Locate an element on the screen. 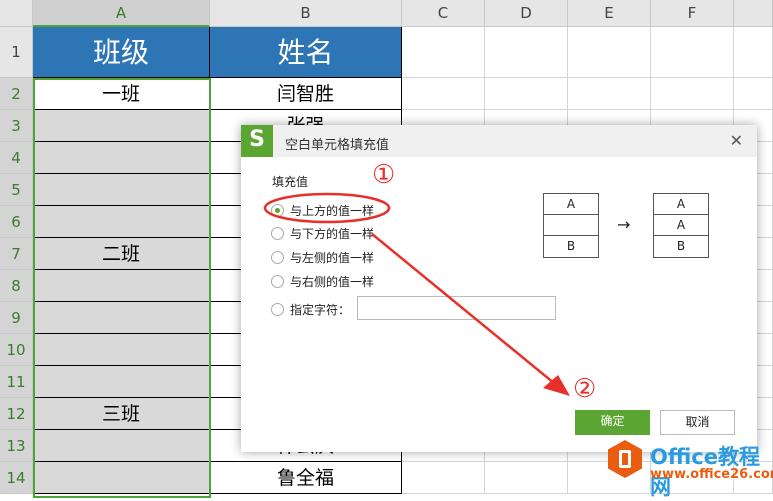 This screenshot has width=773, height=501. annotation-arrow-line is located at coordinates (466, 311).